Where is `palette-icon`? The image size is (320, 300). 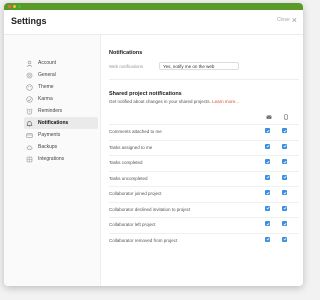
palette-icon is located at coordinates (29, 87).